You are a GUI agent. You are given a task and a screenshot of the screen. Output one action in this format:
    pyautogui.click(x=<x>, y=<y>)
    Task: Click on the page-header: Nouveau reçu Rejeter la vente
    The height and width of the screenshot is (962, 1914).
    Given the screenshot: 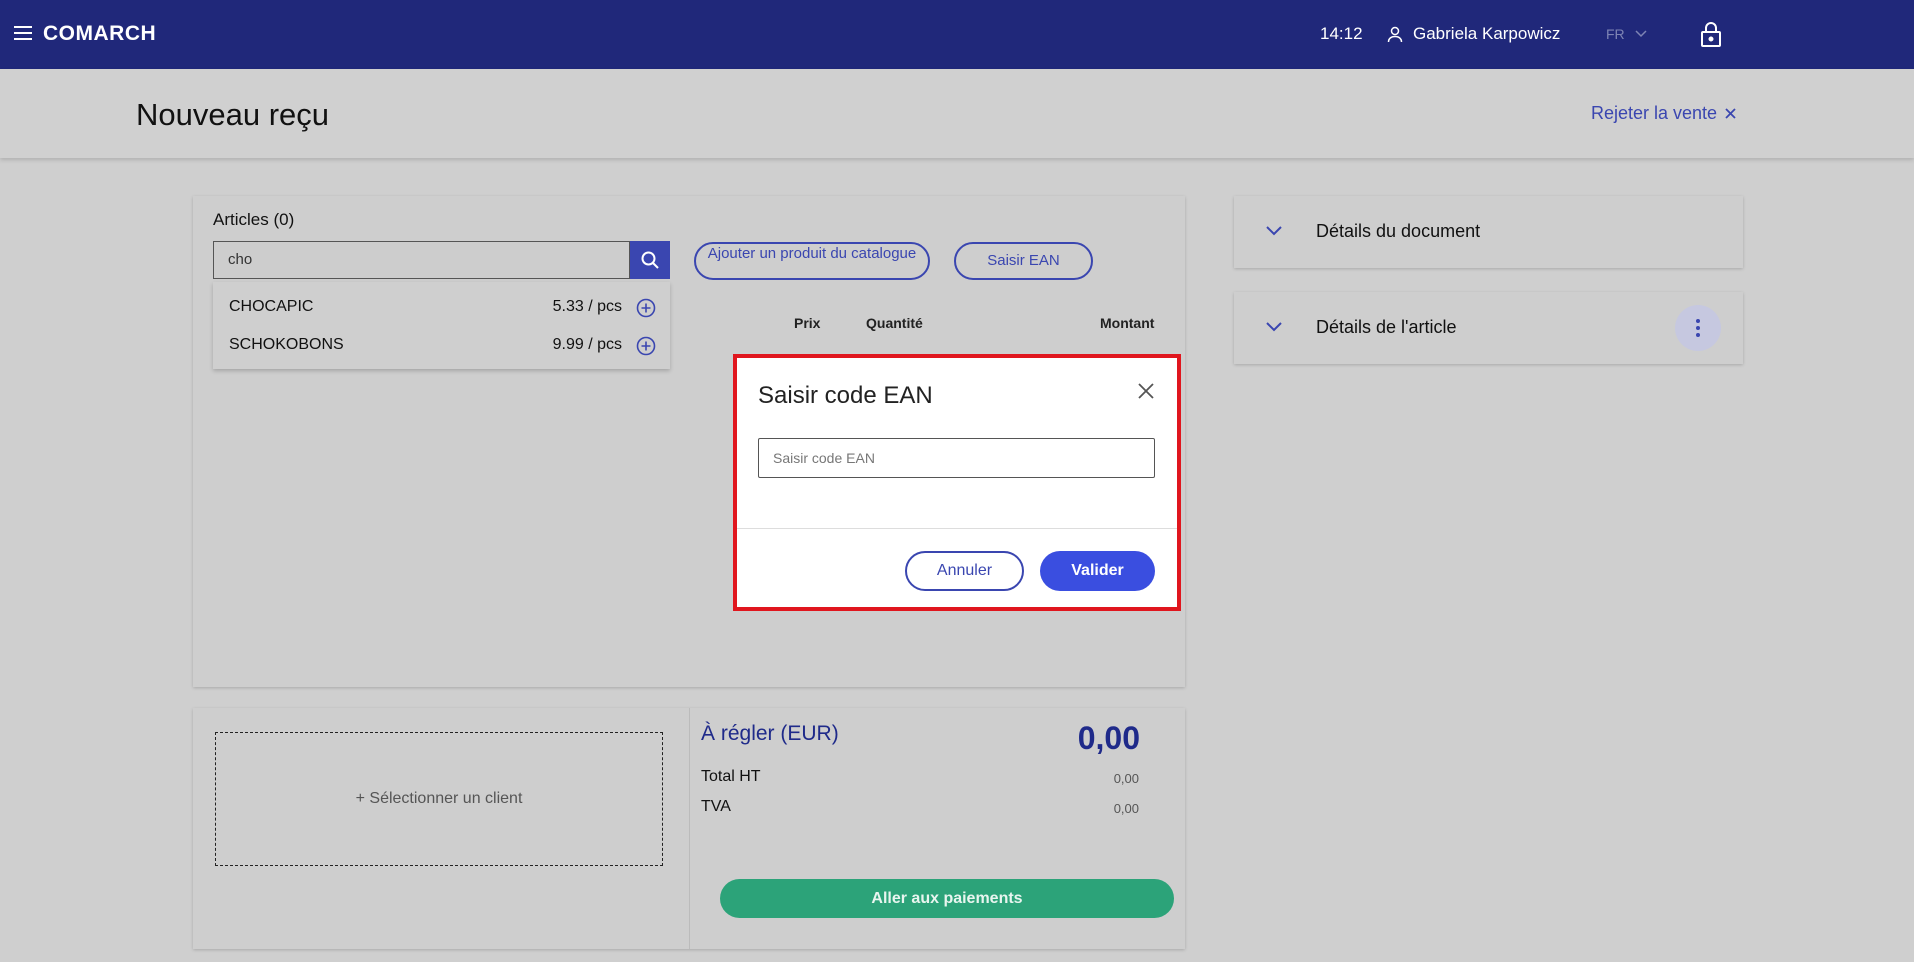 What is the action you would take?
    pyautogui.click(x=957, y=113)
    